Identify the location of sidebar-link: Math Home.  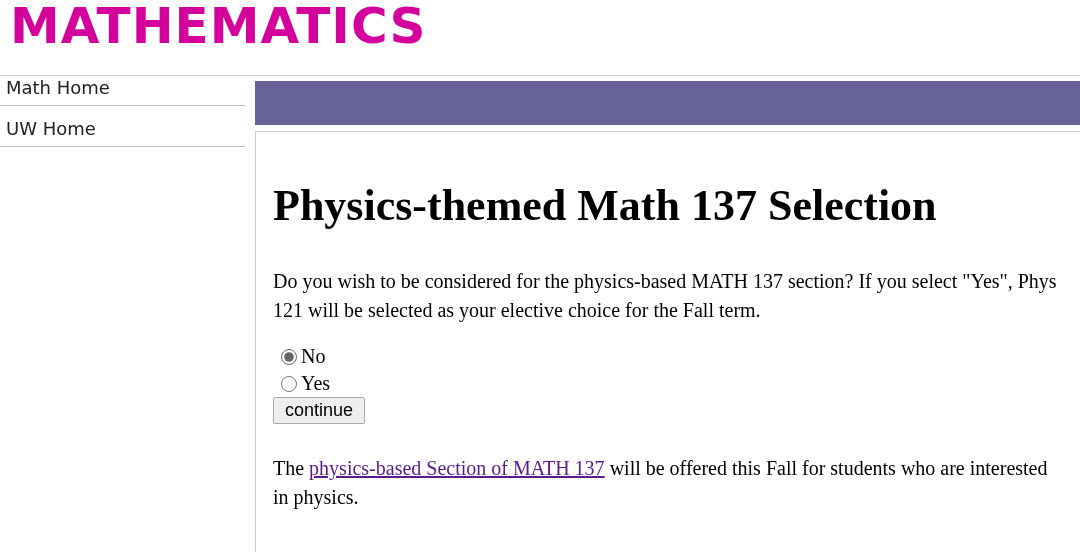
(122, 91).